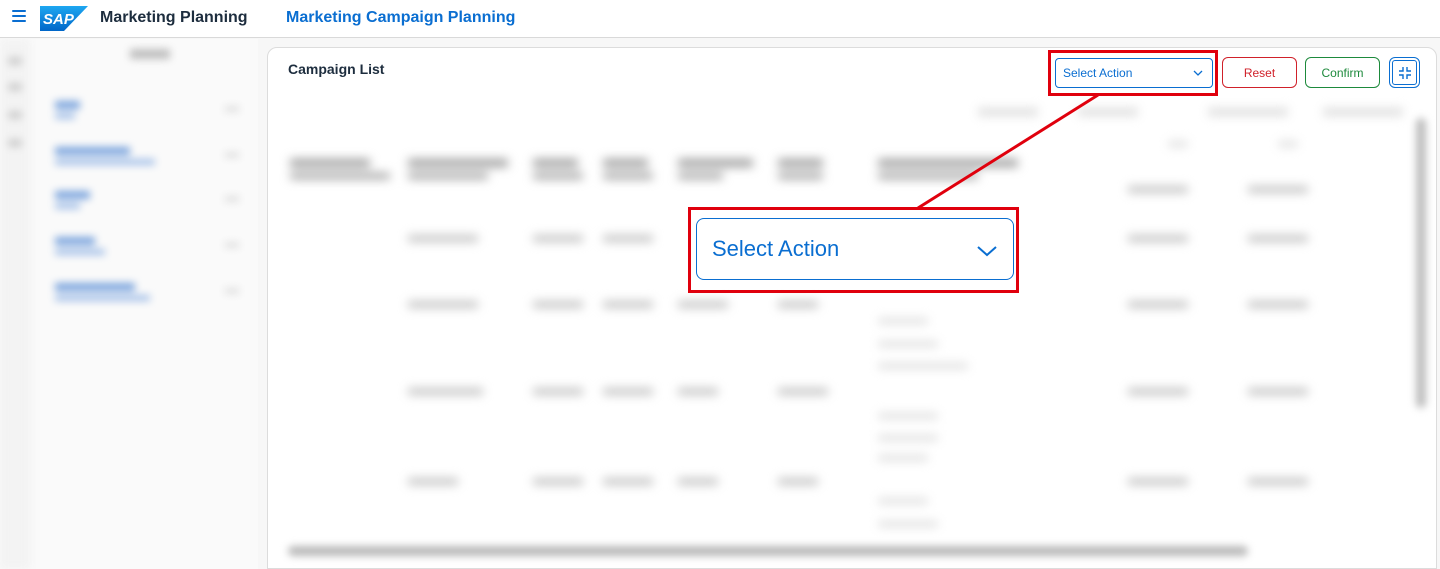 The height and width of the screenshot is (569, 1440). What do you see at coordinates (768, 551) in the screenshot?
I see `horizontal-scrollbar` at bounding box center [768, 551].